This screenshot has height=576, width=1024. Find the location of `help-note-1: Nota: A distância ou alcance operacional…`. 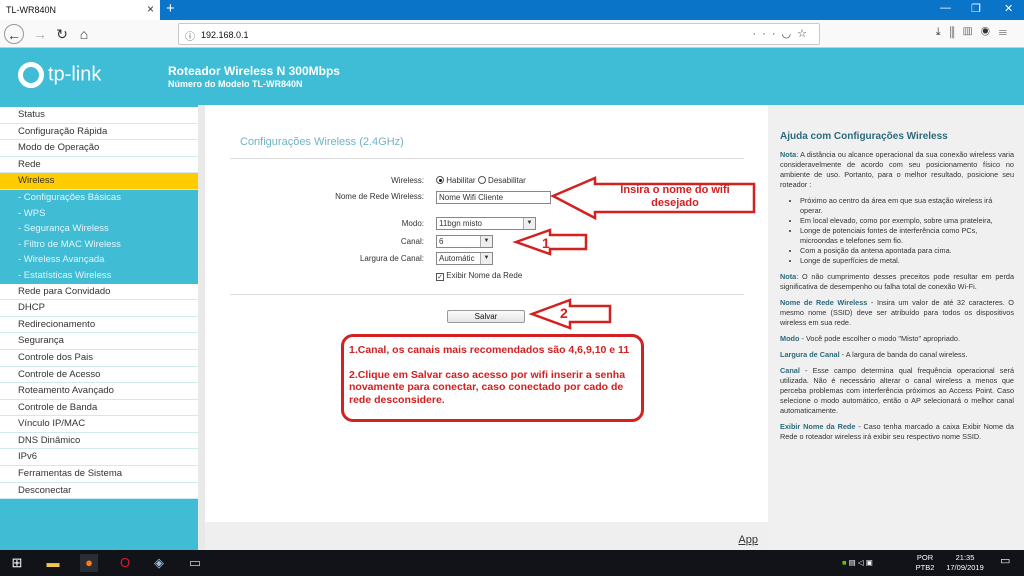

help-note-1: Nota: A distância ou alcance operacional… is located at coordinates (897, 170).